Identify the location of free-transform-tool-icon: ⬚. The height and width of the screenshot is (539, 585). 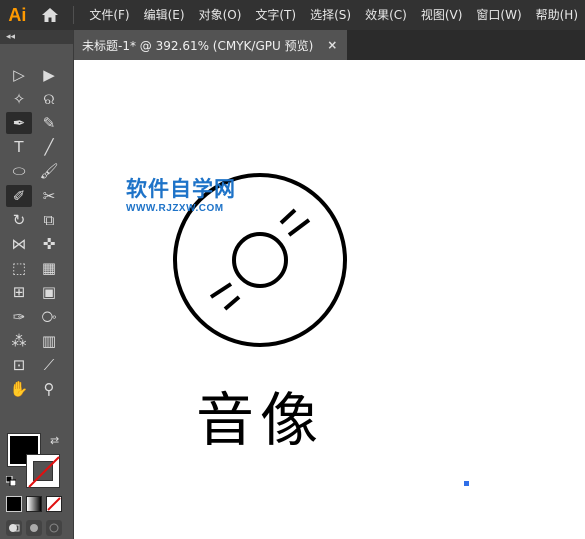
(19, 268).